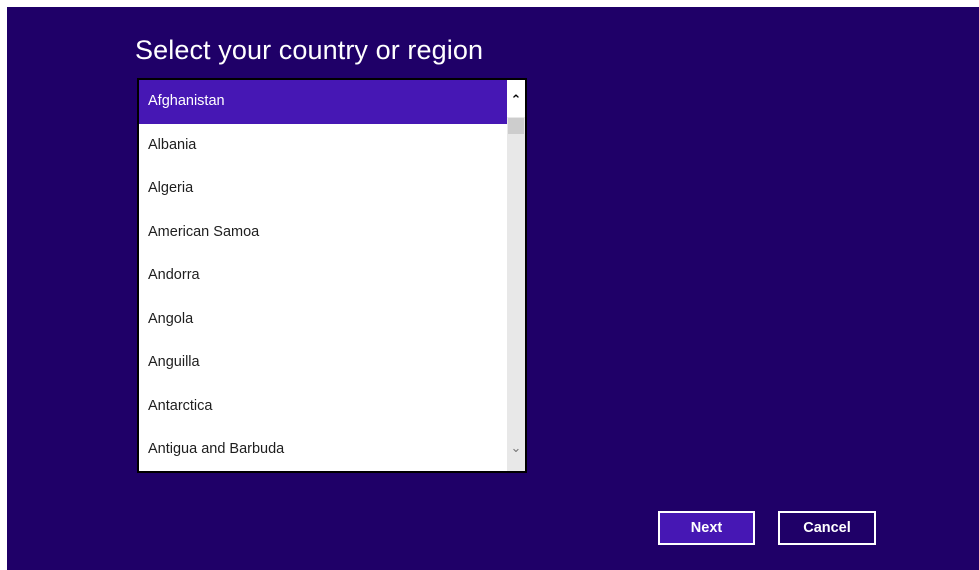 The width and height of the screenshot is (979, 570). I want to click on page-title: Select your country or region, so click(309, 50).